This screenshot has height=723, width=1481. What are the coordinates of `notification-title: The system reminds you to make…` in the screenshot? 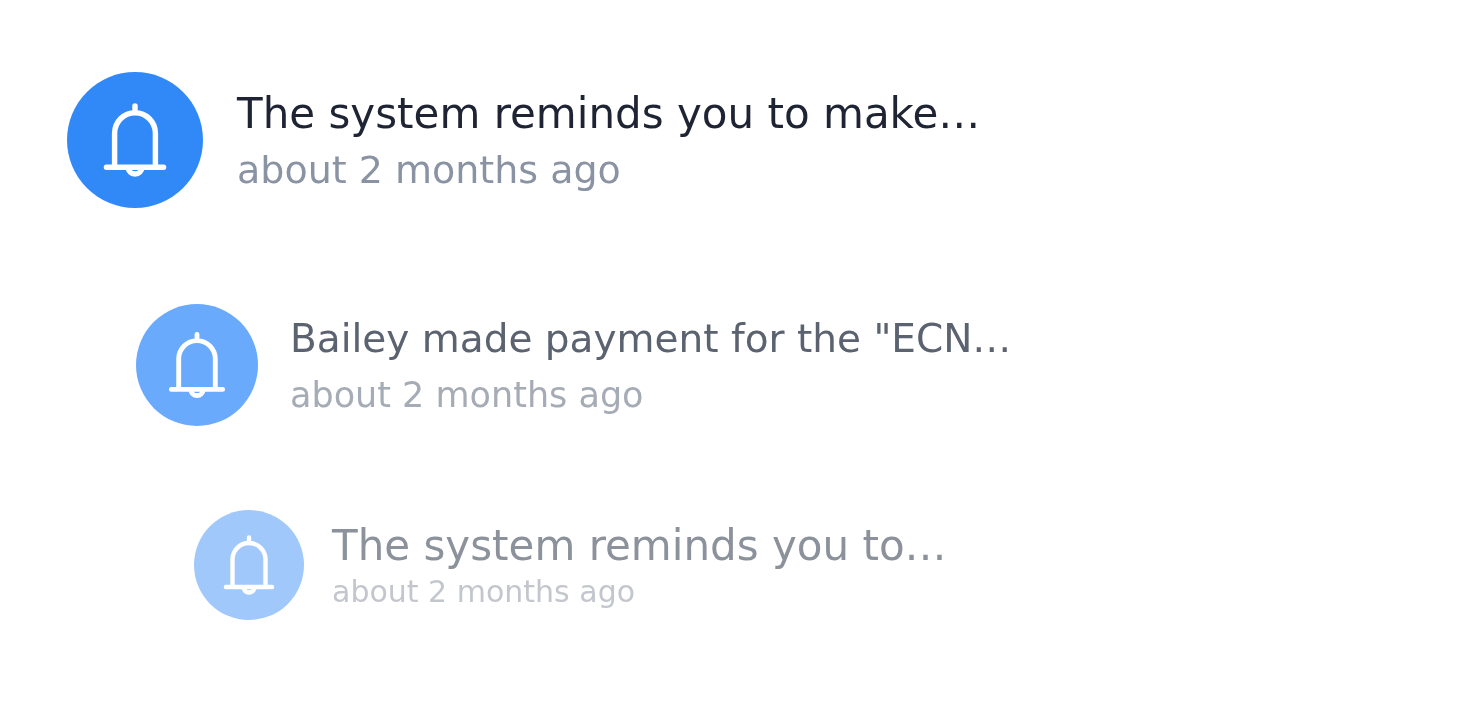 It's located at (609, 113).